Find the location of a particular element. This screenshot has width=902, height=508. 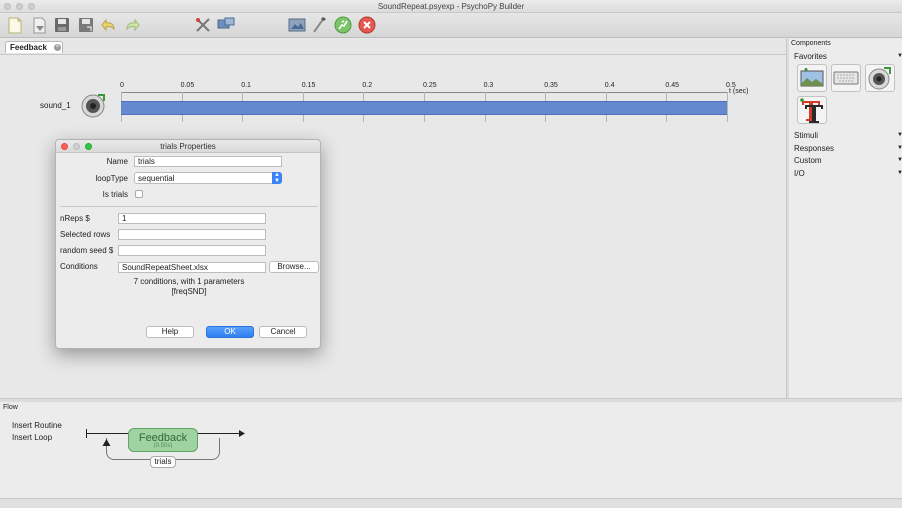

keyboard-component-button is located at coordinates (846, 78).